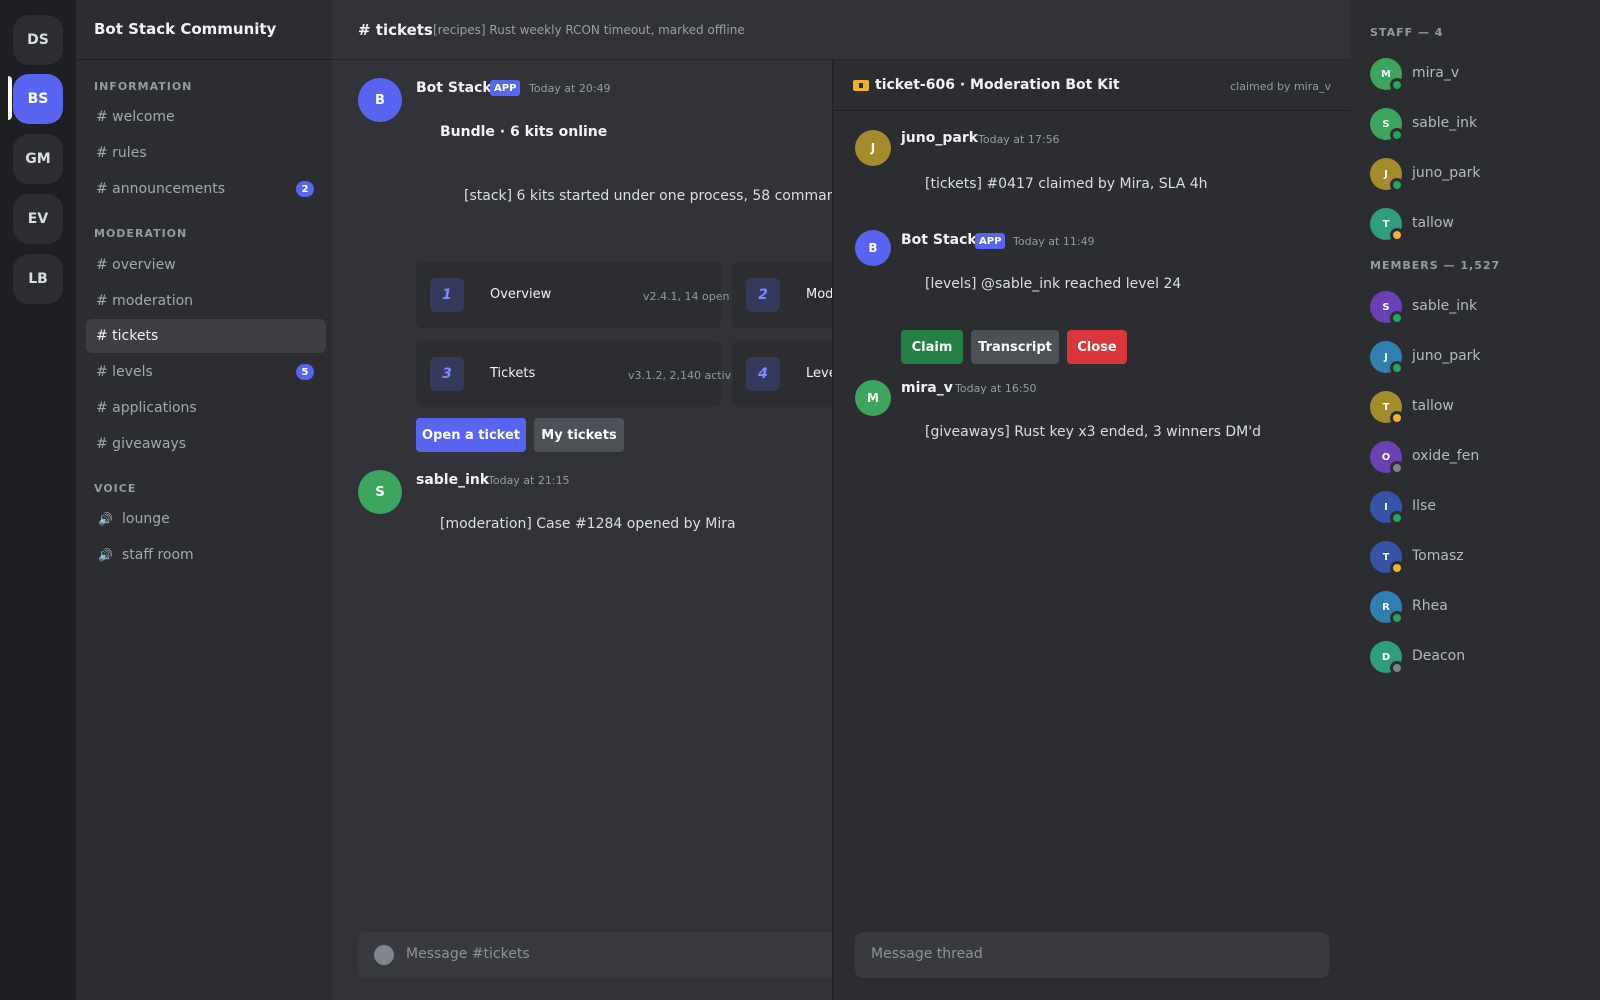 The width and height of the screenshot is (1600, 1000). I want to click on thread-composer: Message thread, so click(1092, 955).